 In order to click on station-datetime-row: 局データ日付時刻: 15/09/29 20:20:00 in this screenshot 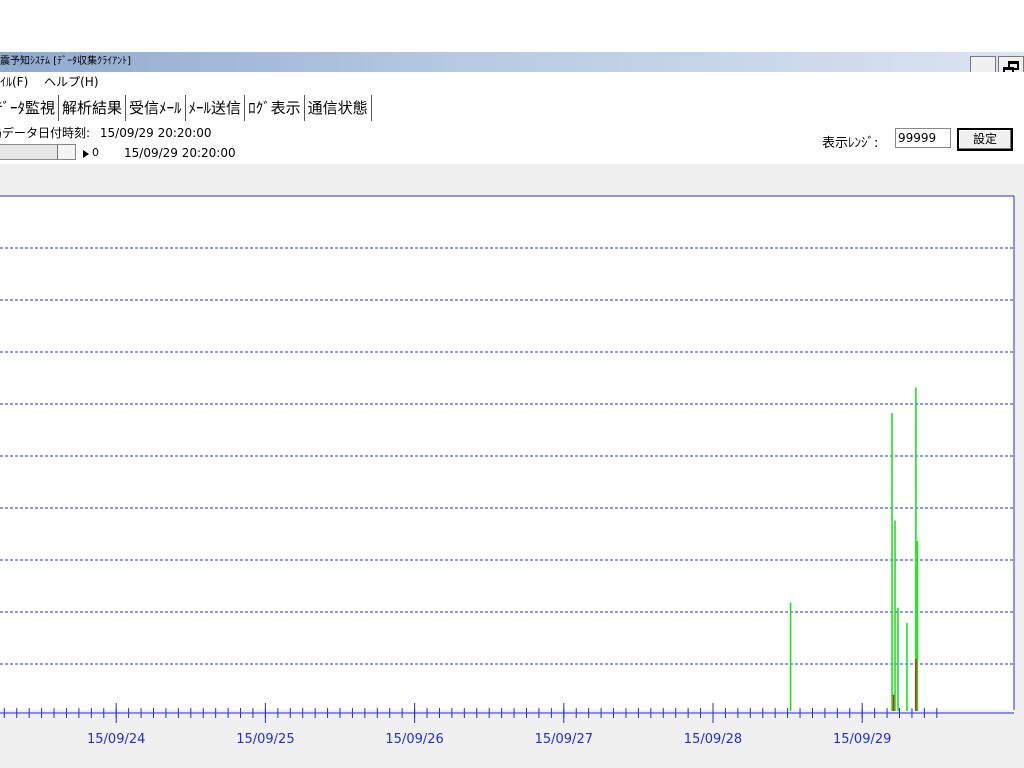, I will do `click(105, 132)`.